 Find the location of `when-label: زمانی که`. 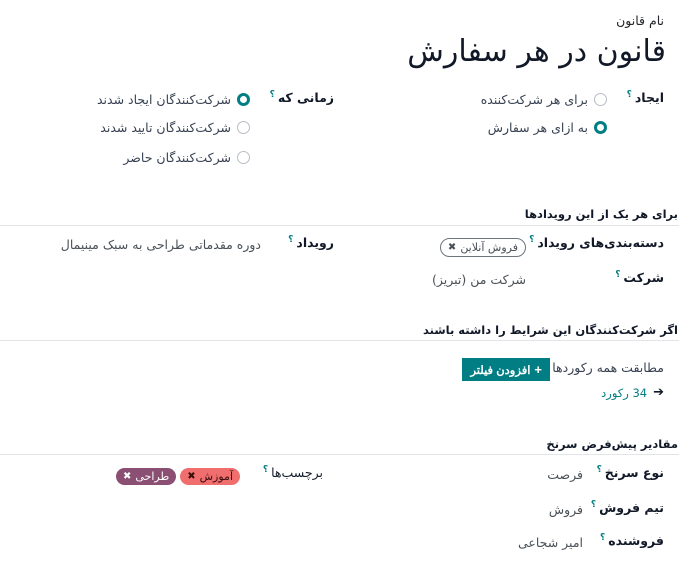

when-label: زمانی که is located at coordinates (305, 98).